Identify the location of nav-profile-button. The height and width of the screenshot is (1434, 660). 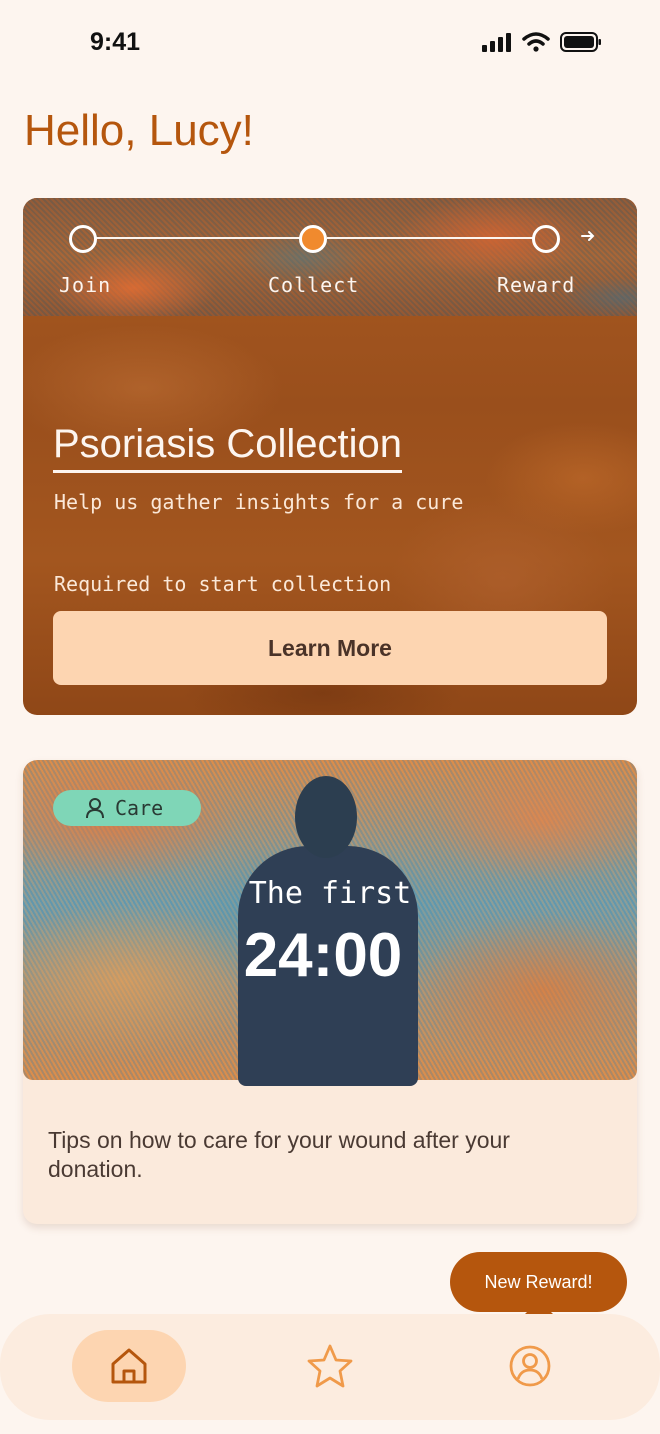
(530, 1366).